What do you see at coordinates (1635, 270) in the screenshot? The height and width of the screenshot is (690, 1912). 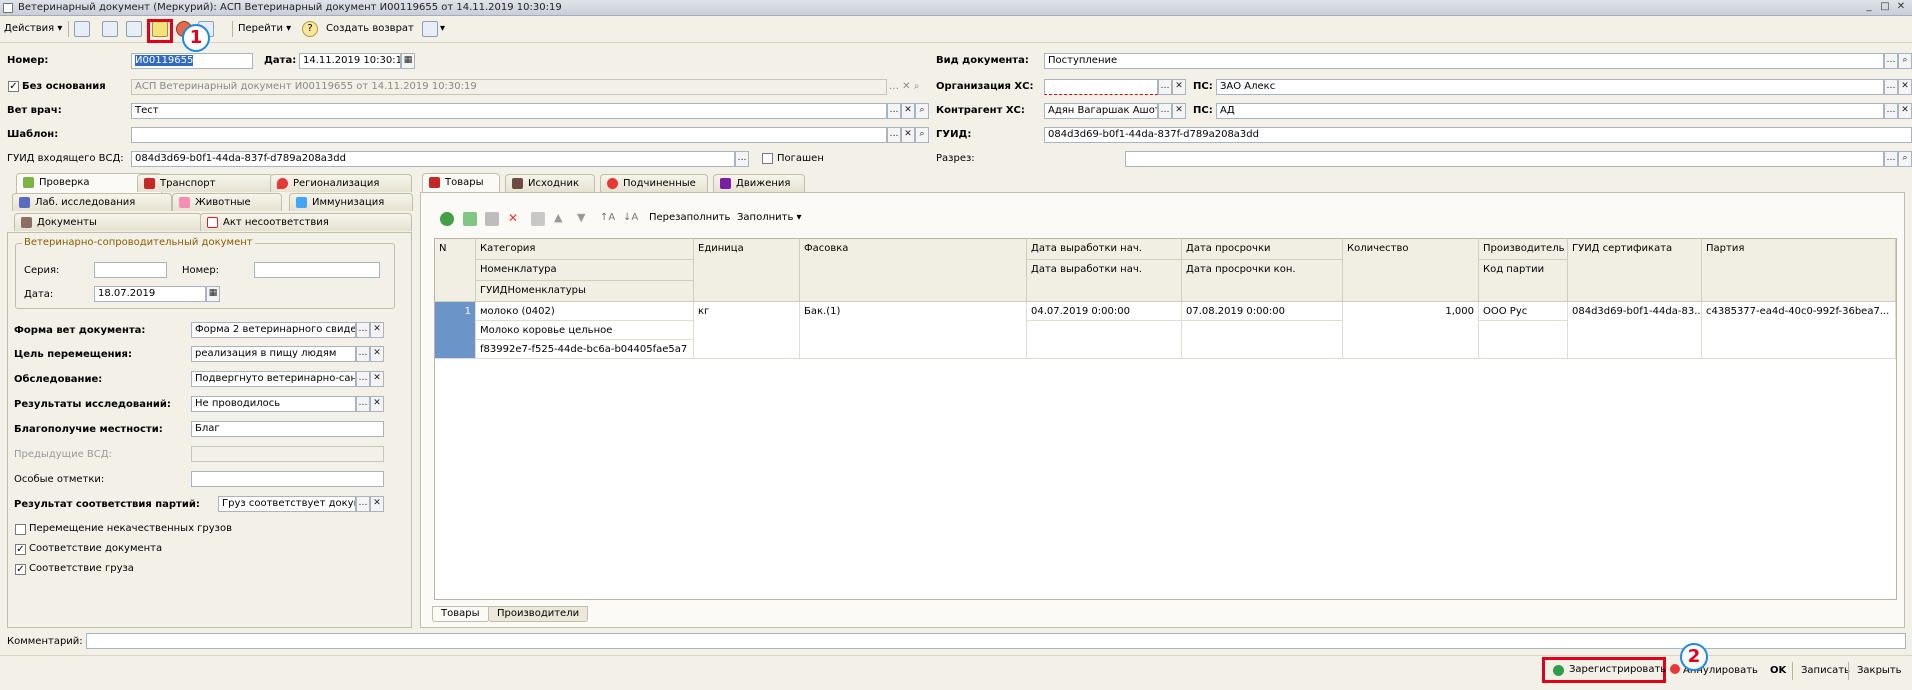 I see `col-header-cert-guid: ГУИД сертификата` at bounding box center [1635, 270].